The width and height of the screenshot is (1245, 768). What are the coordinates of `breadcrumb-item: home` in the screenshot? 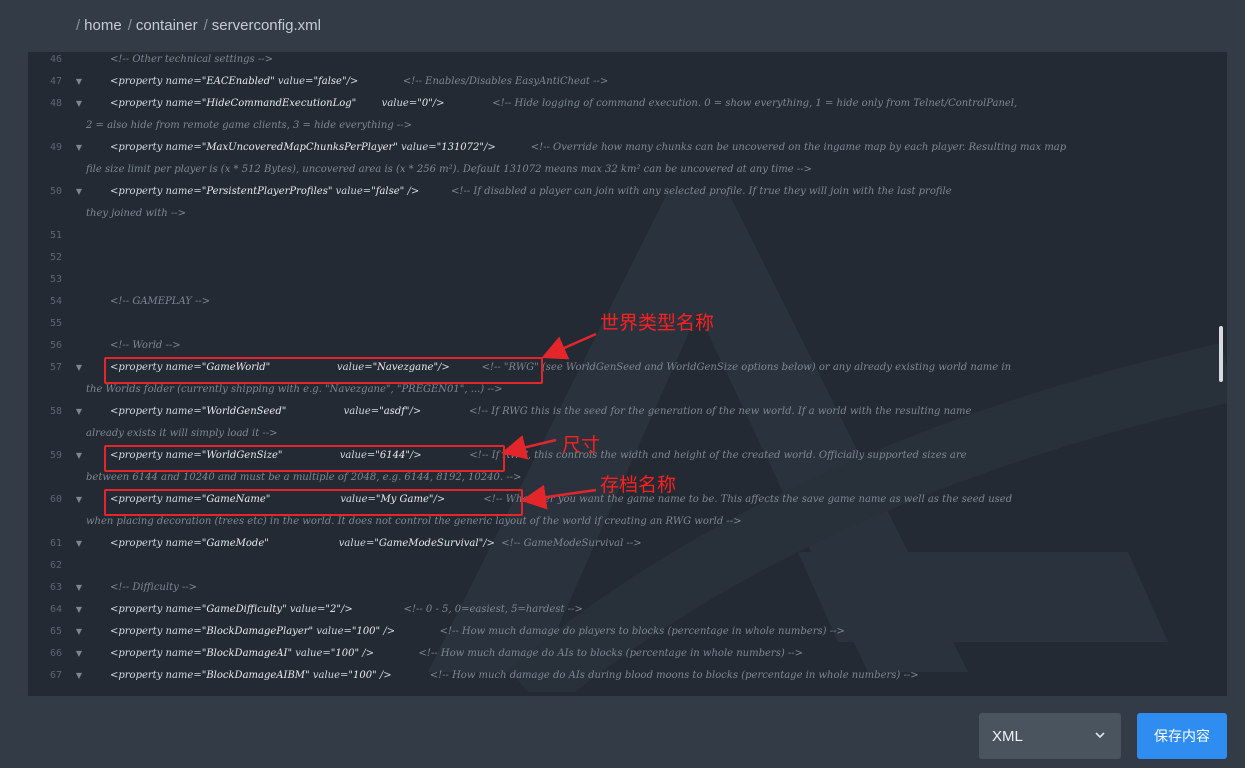 It's located at (103, 25).